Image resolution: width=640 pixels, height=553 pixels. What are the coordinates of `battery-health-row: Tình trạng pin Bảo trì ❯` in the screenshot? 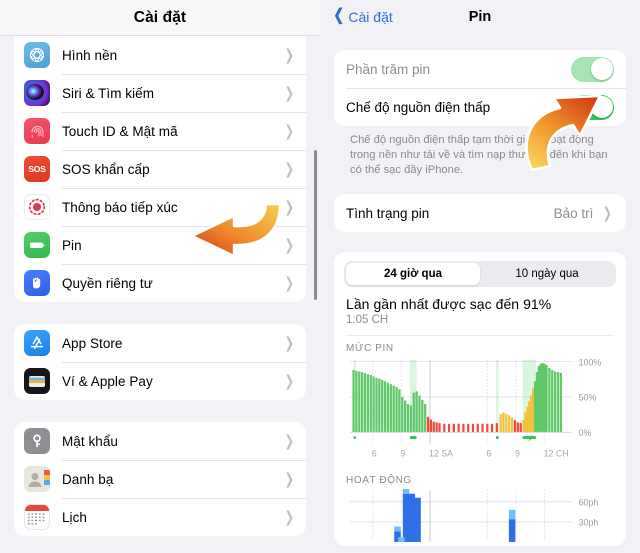 It's located at (480, 213).